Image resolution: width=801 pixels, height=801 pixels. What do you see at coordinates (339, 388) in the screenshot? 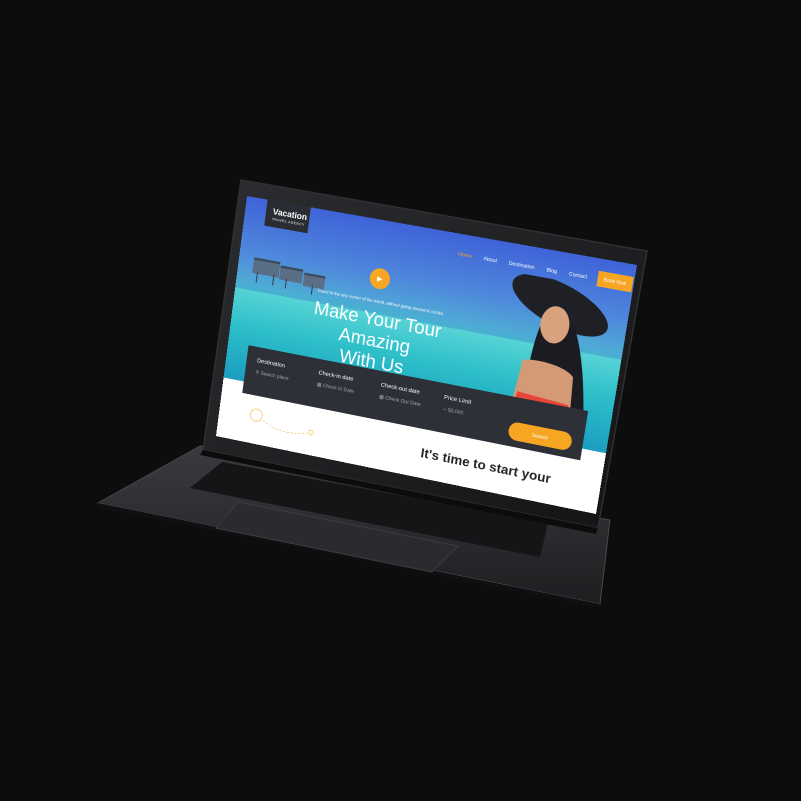
I see `checkin-input: Check In Date` at bounding box center [339, 388].